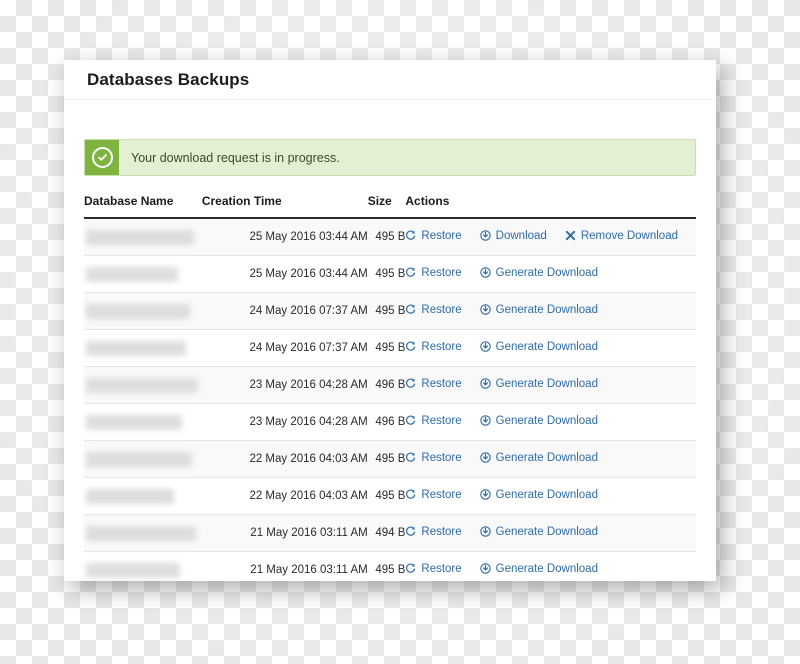 This screenshot has width=800, height=664. What do you see at coordinates (521, 235) in the screenshot?
I see `action-label: Download` at bounding box center [521, 235].